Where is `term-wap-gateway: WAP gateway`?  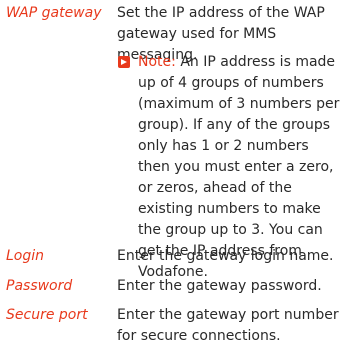
term-wap-gateway: WAP gateway is located at coordinates (54, 13).